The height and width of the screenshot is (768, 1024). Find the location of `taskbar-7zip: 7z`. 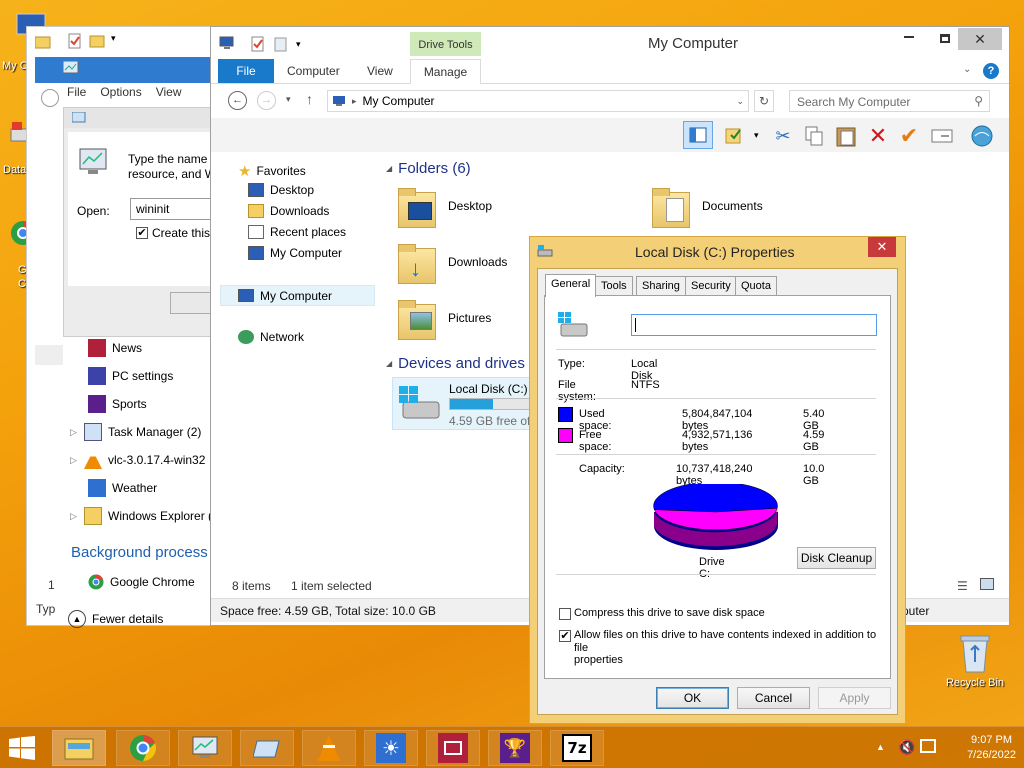

taskbar-7zip: 7z is located at coordinates (577, 748).